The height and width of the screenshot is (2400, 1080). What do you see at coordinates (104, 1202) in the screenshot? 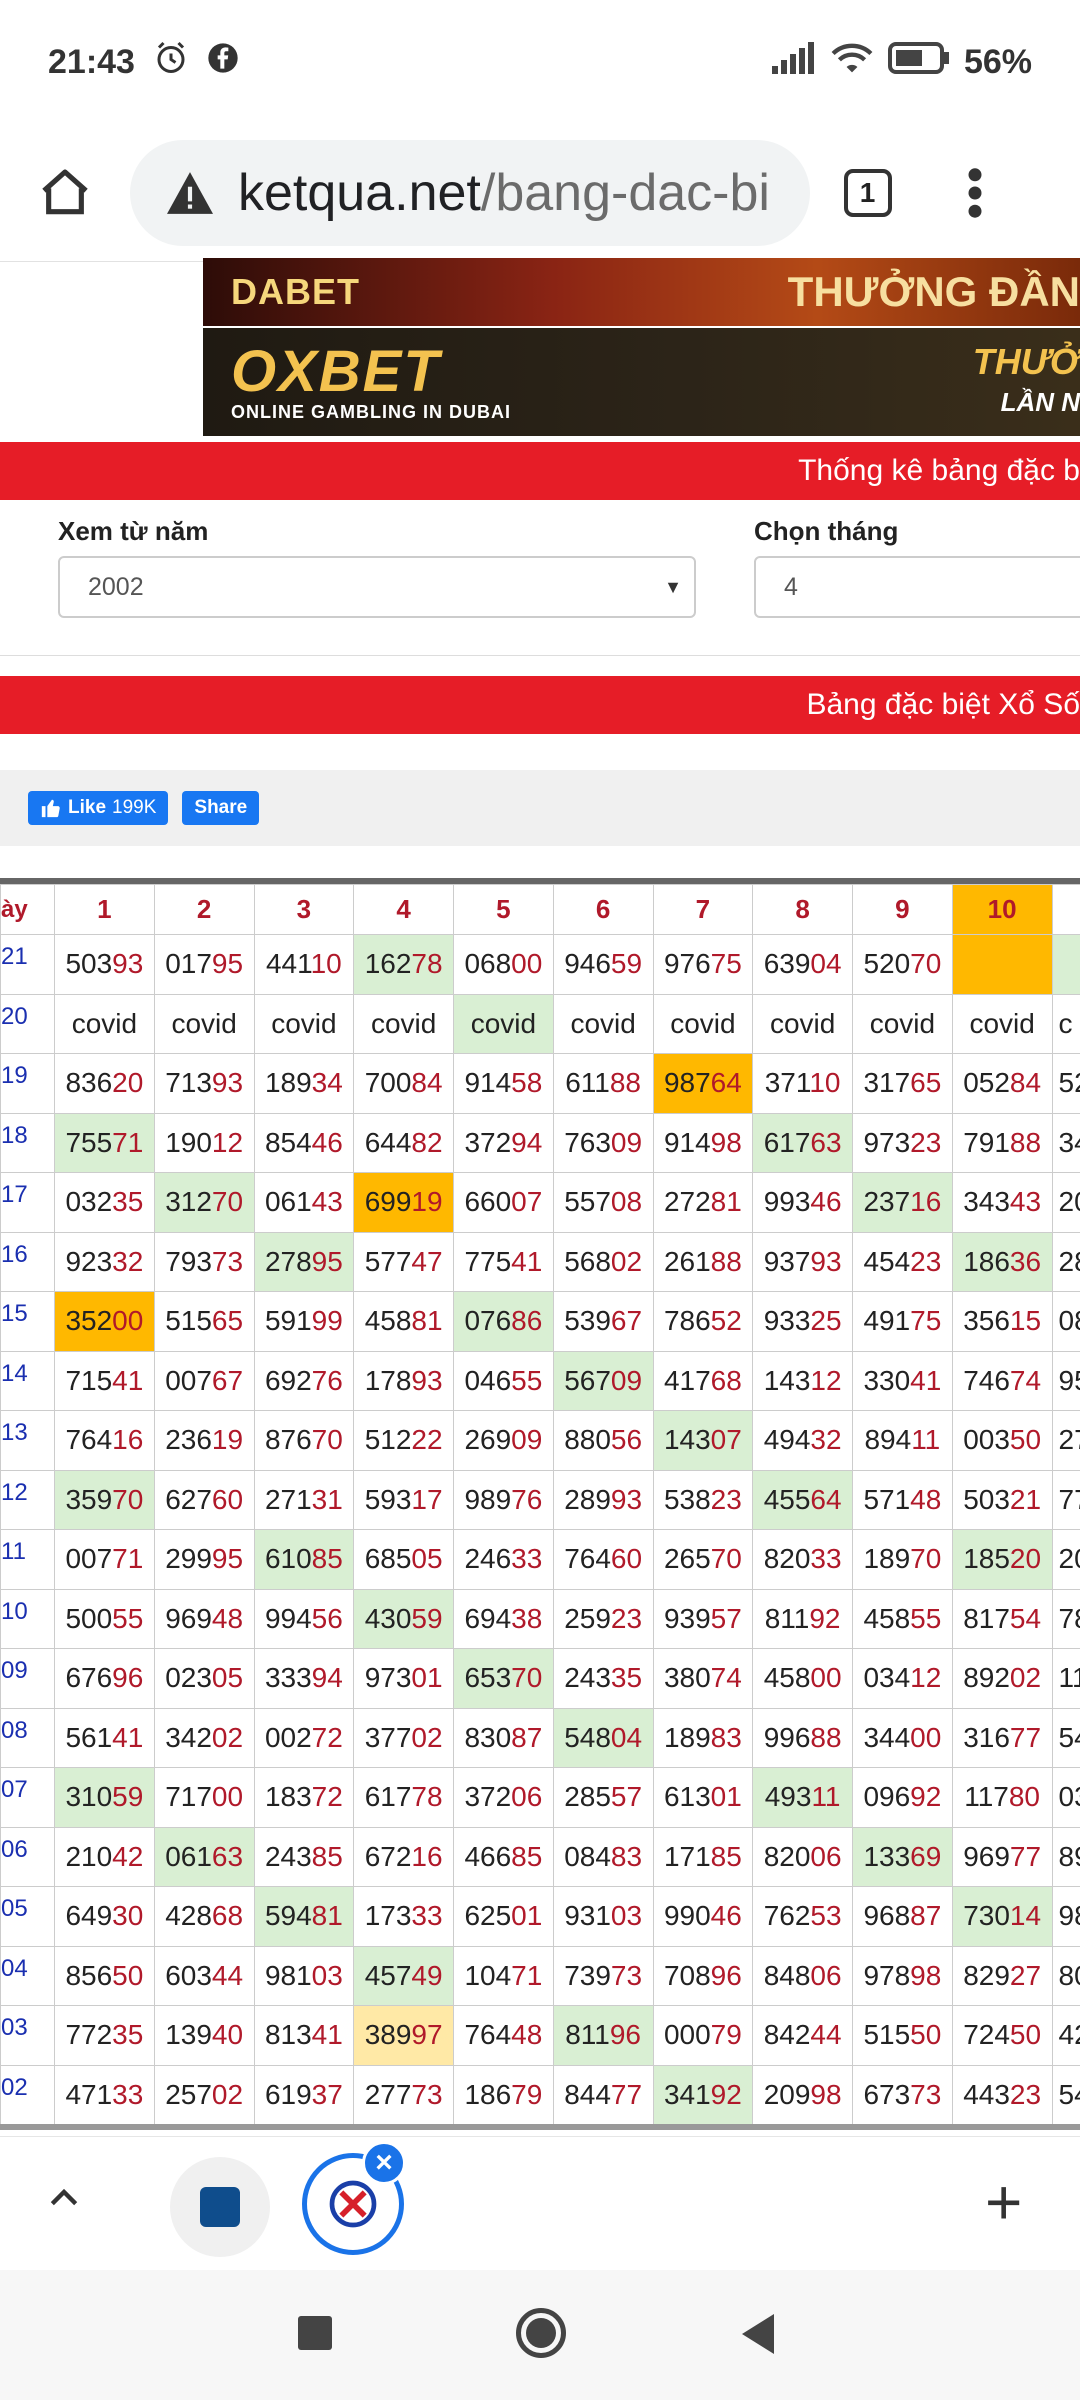
I see `prize-cell: 03235` at bounding box center [104, 1202].